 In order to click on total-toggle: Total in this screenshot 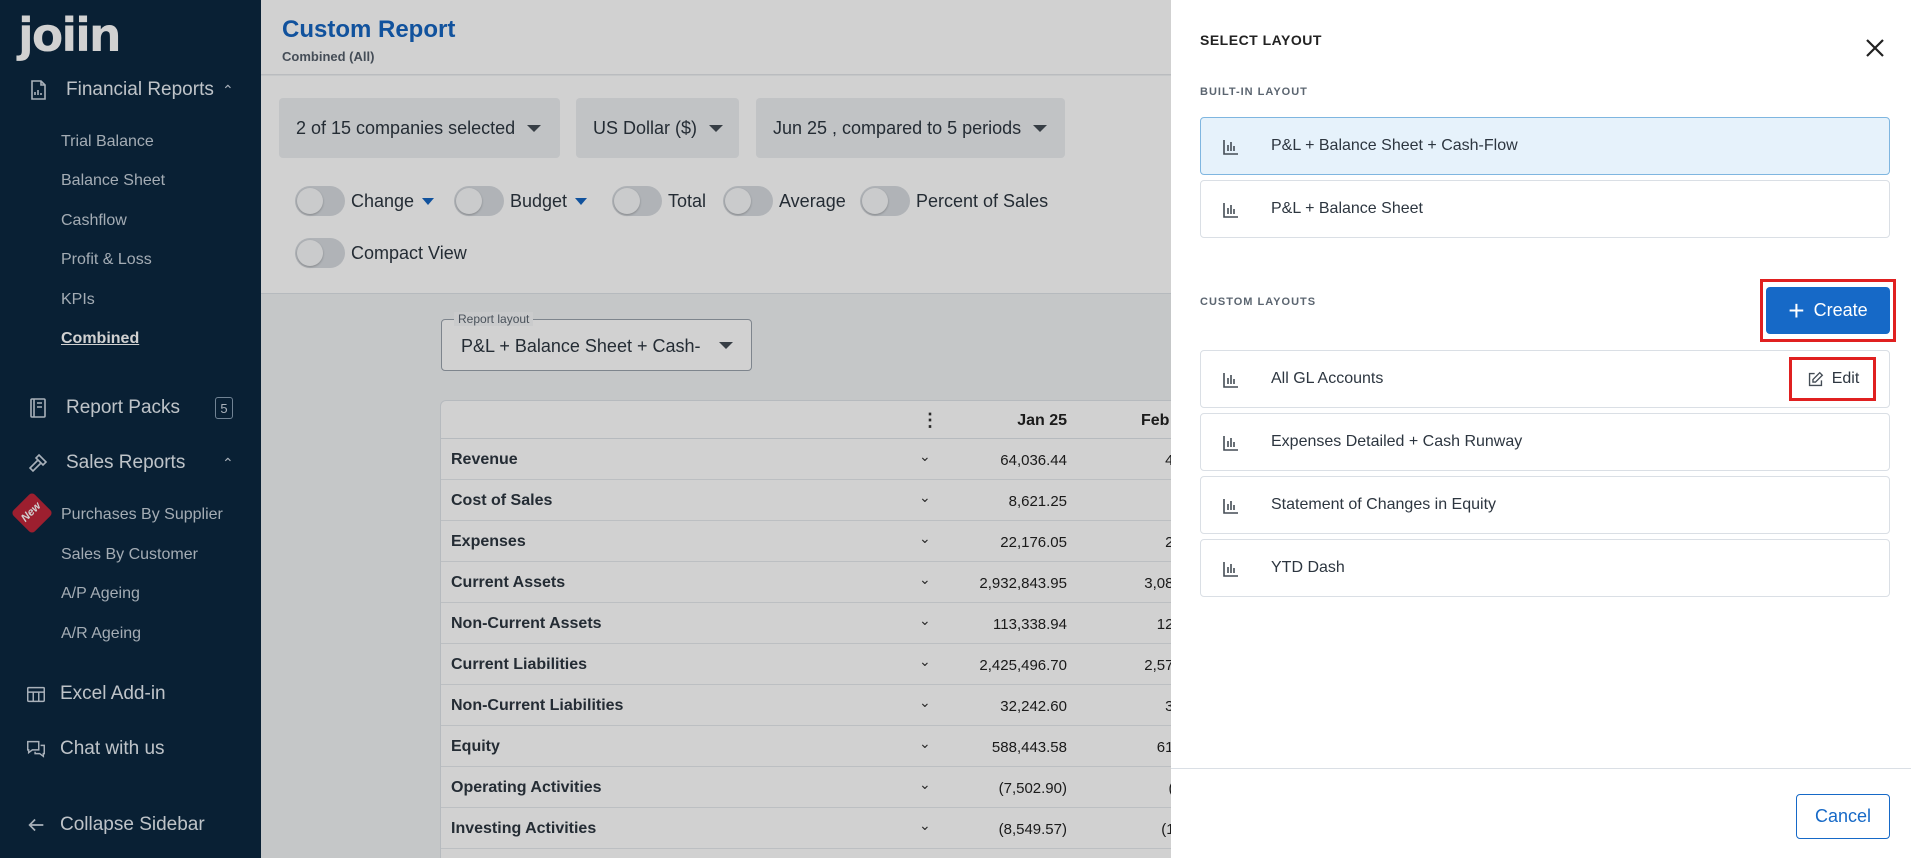, I will do `click(659, 201)`.